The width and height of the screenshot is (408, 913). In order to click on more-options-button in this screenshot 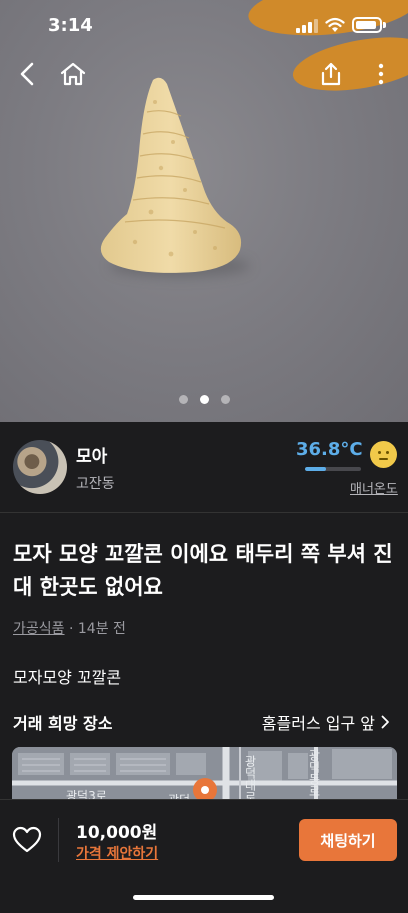, I will do `click(381, 74)`.